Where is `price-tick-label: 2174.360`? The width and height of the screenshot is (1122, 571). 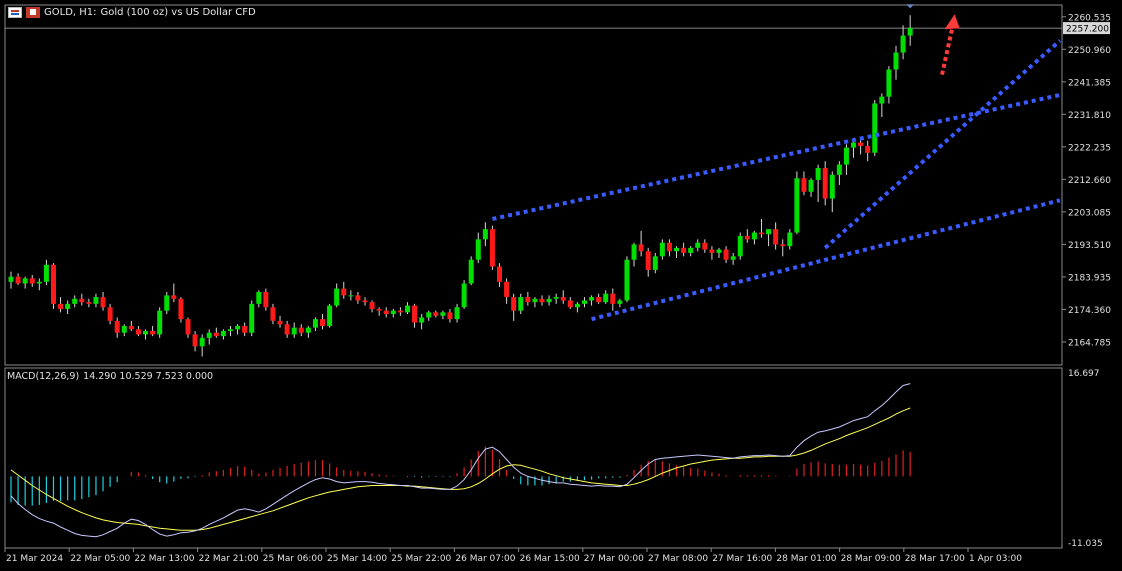
price-tick-label: 2174.360 is located at coordinates (1089, 311).